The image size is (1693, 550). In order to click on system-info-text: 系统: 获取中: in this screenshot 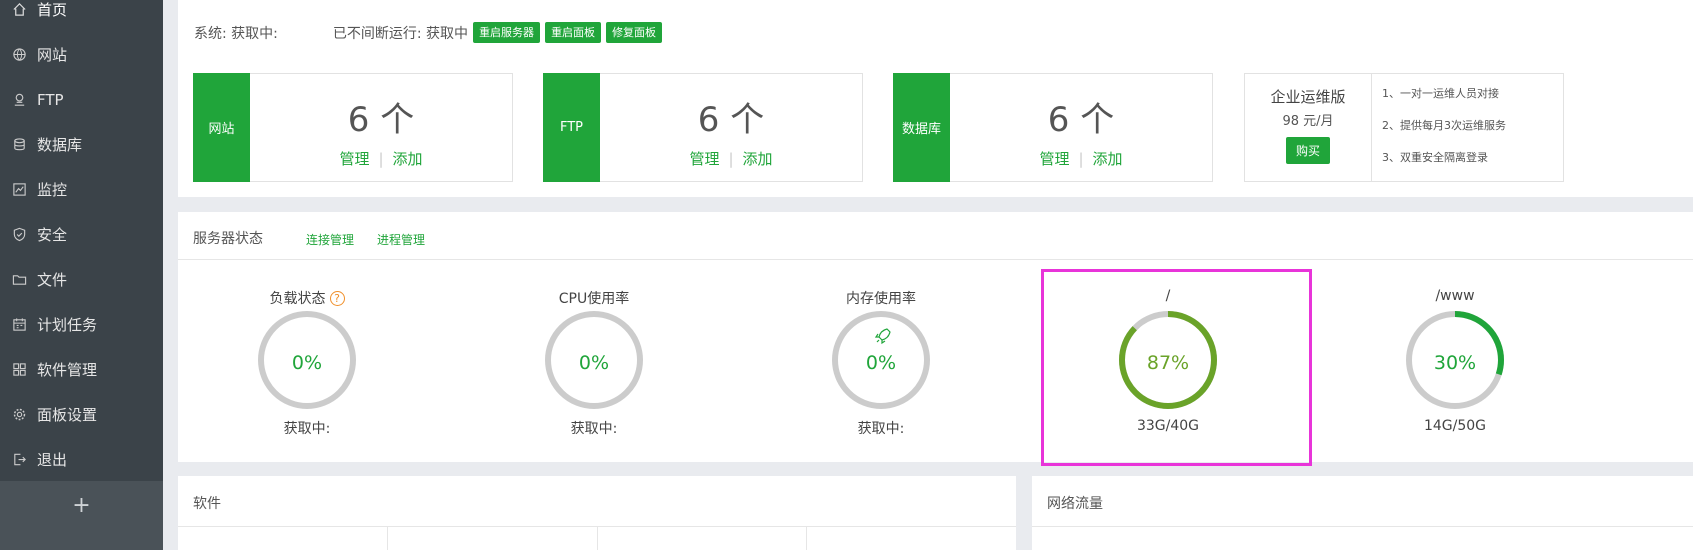, I will do `click(236, 33)`.